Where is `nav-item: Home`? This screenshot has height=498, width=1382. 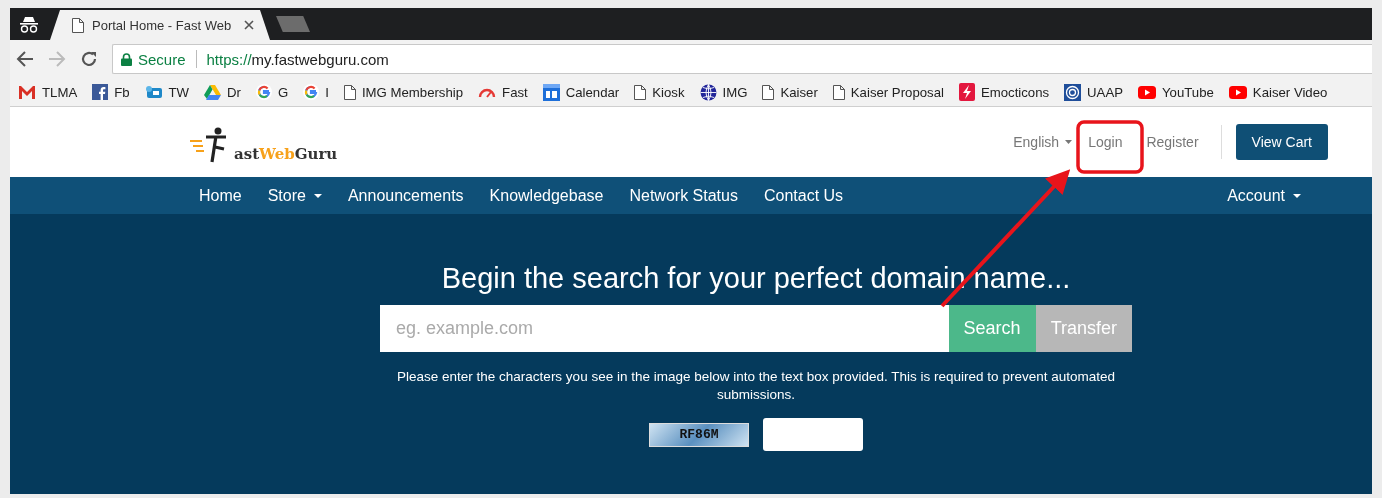 nav-item: Home is located at coordinates (220, 195).